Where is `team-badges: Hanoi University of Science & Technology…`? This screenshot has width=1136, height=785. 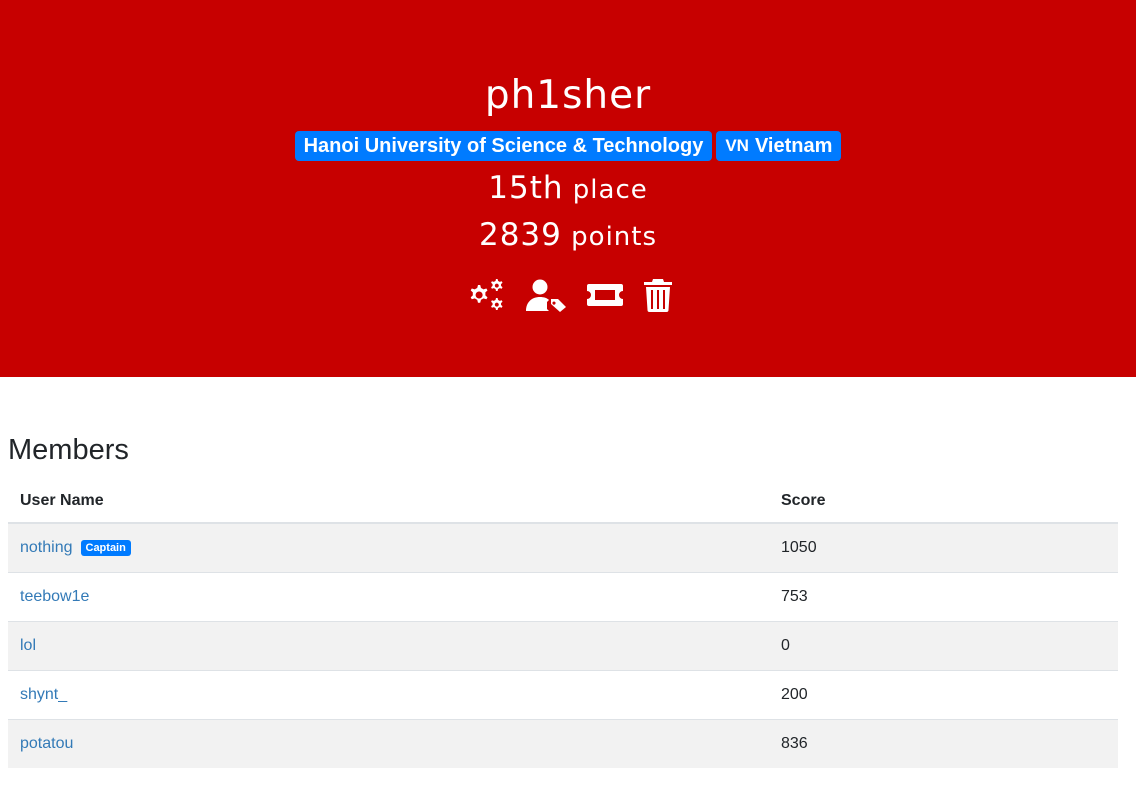 team-badges: Hanoi University of Science & Technology… is located at coordinates (568, 146).